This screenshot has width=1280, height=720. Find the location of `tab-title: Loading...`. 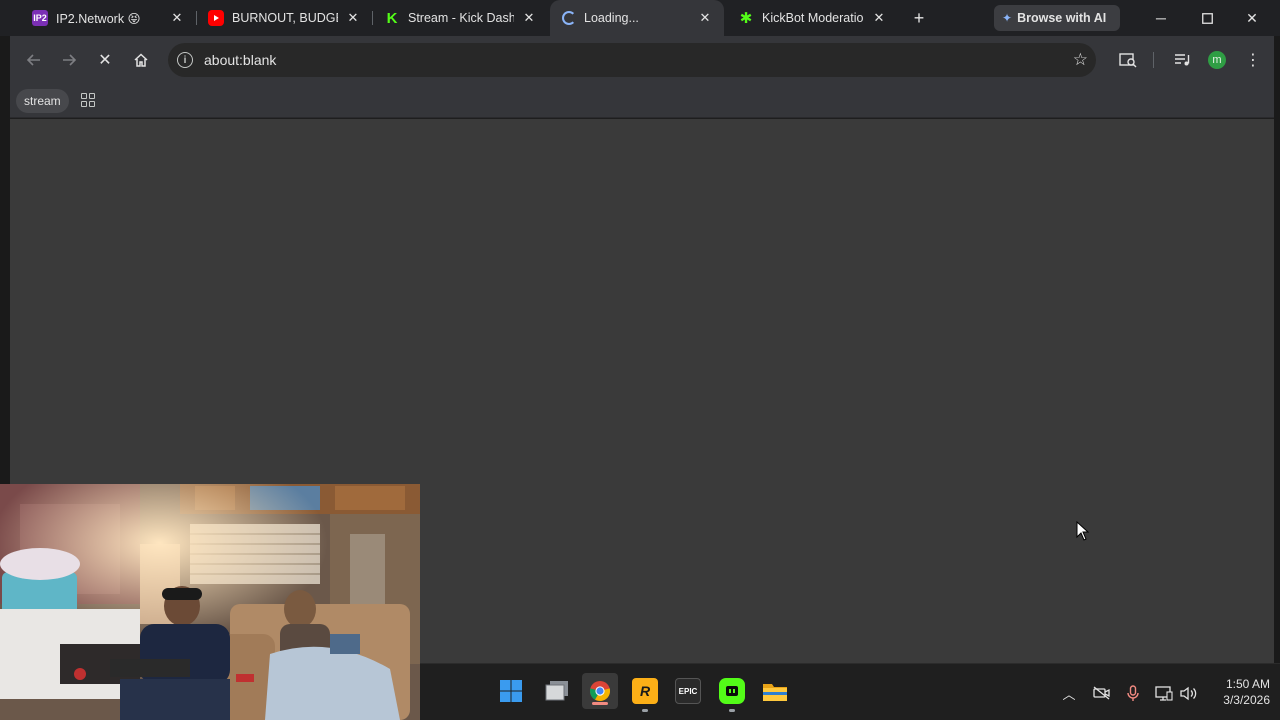

tab-title: Loading... is located at coordinates (611, 18).